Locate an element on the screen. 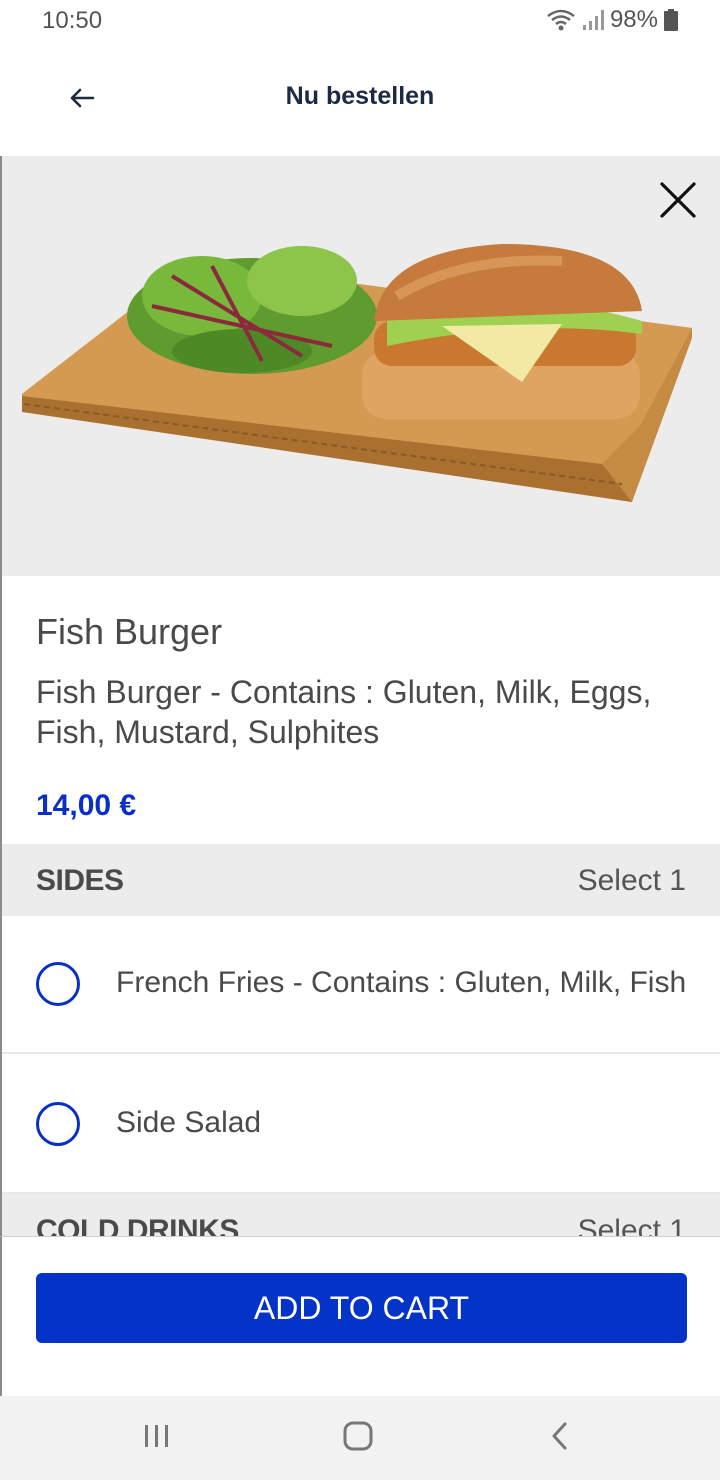  close-icon is located at coordinates (678, 205).